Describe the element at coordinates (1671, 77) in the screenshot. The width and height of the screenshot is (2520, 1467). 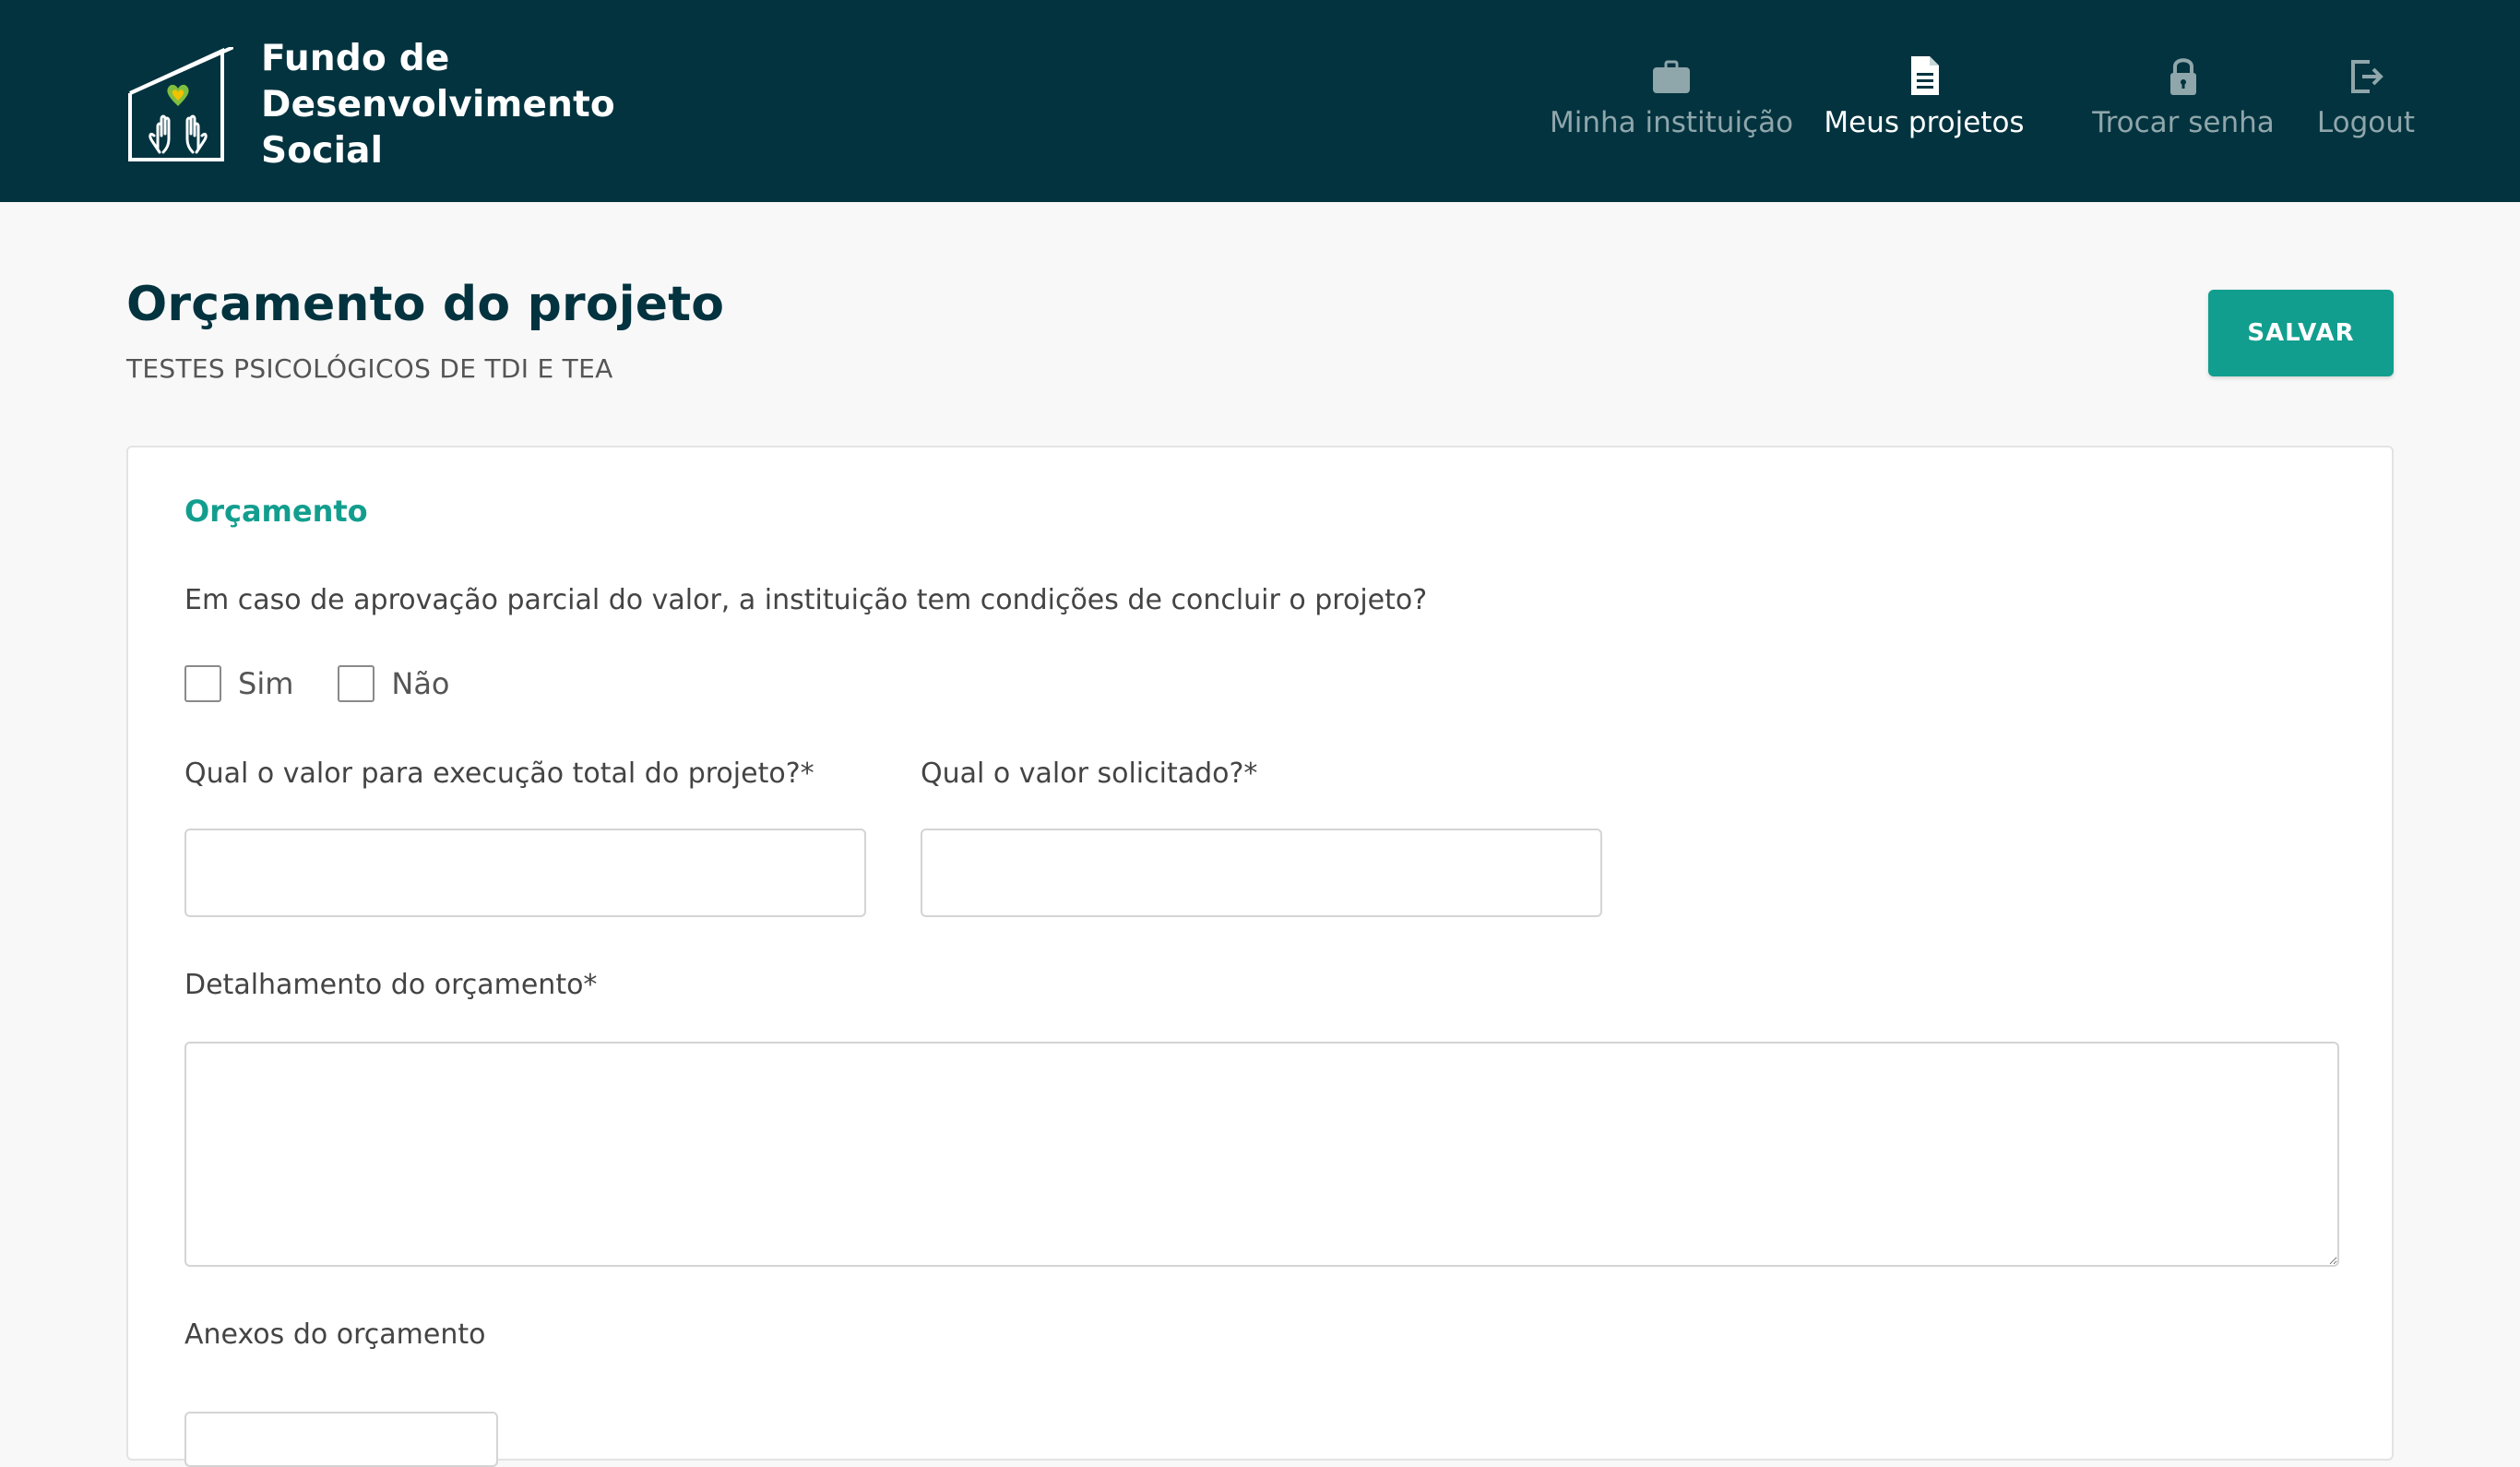
I see `briefcase-icon` at that location.